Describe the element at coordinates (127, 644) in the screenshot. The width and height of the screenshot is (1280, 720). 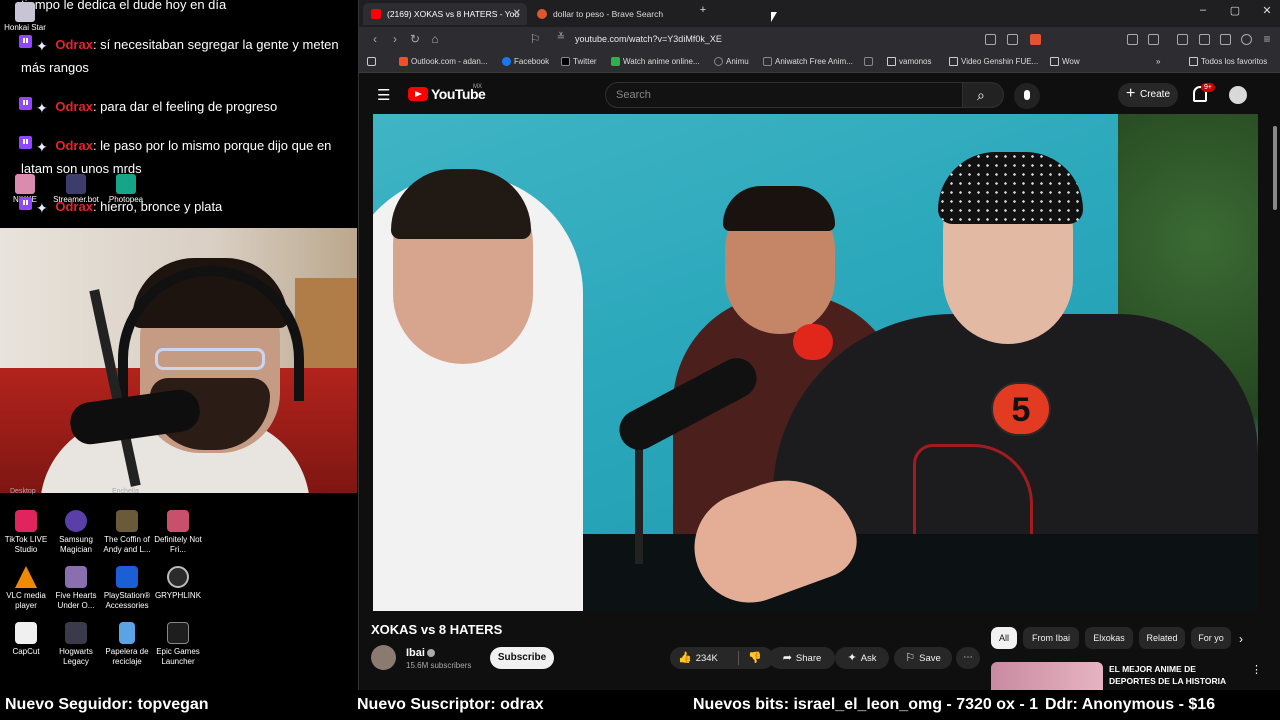
I see `desktop-icon-recycle-bin: Papelera de reciclaje` at that location.